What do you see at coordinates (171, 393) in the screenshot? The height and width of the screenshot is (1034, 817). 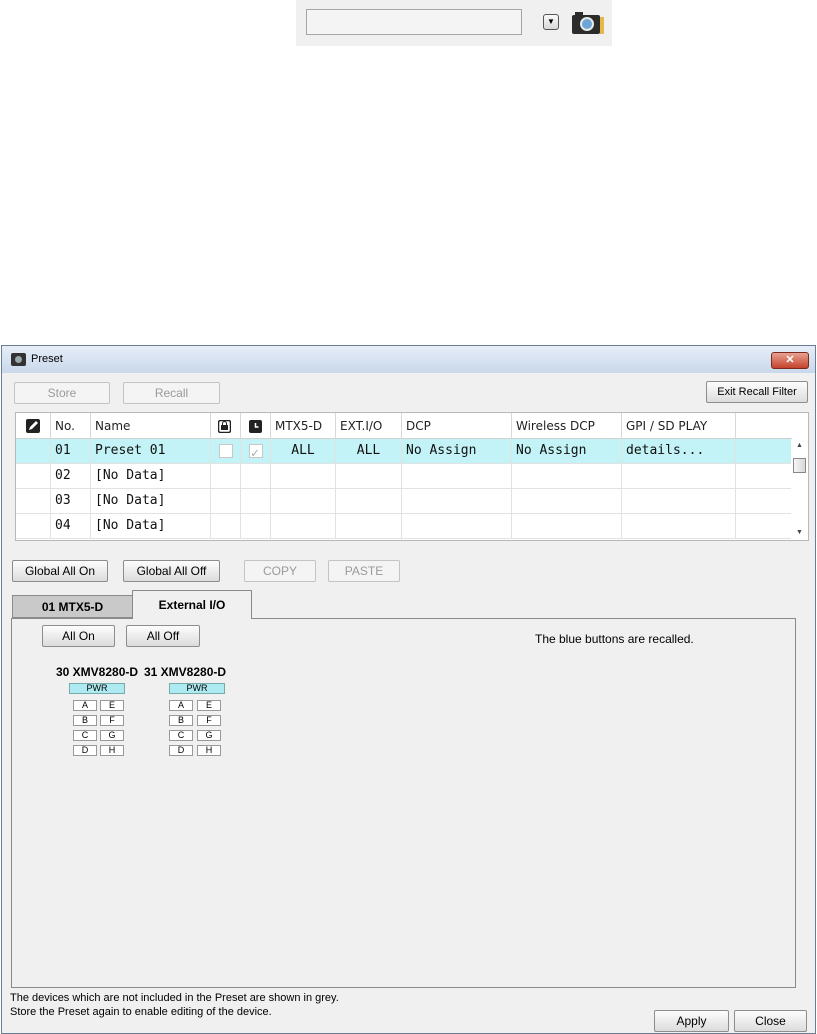 I see `recall-button: Recall` at bounding box center [171, 393].